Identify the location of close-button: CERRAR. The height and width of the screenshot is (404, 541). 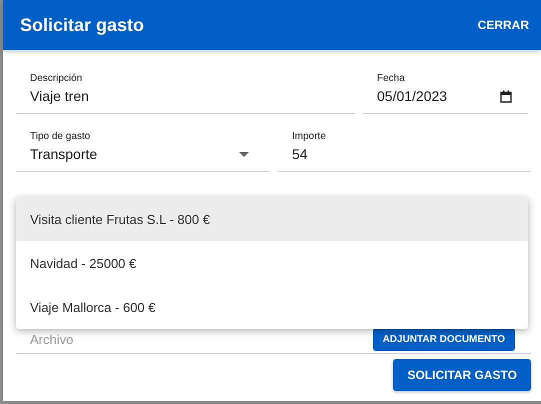
(503, 25).